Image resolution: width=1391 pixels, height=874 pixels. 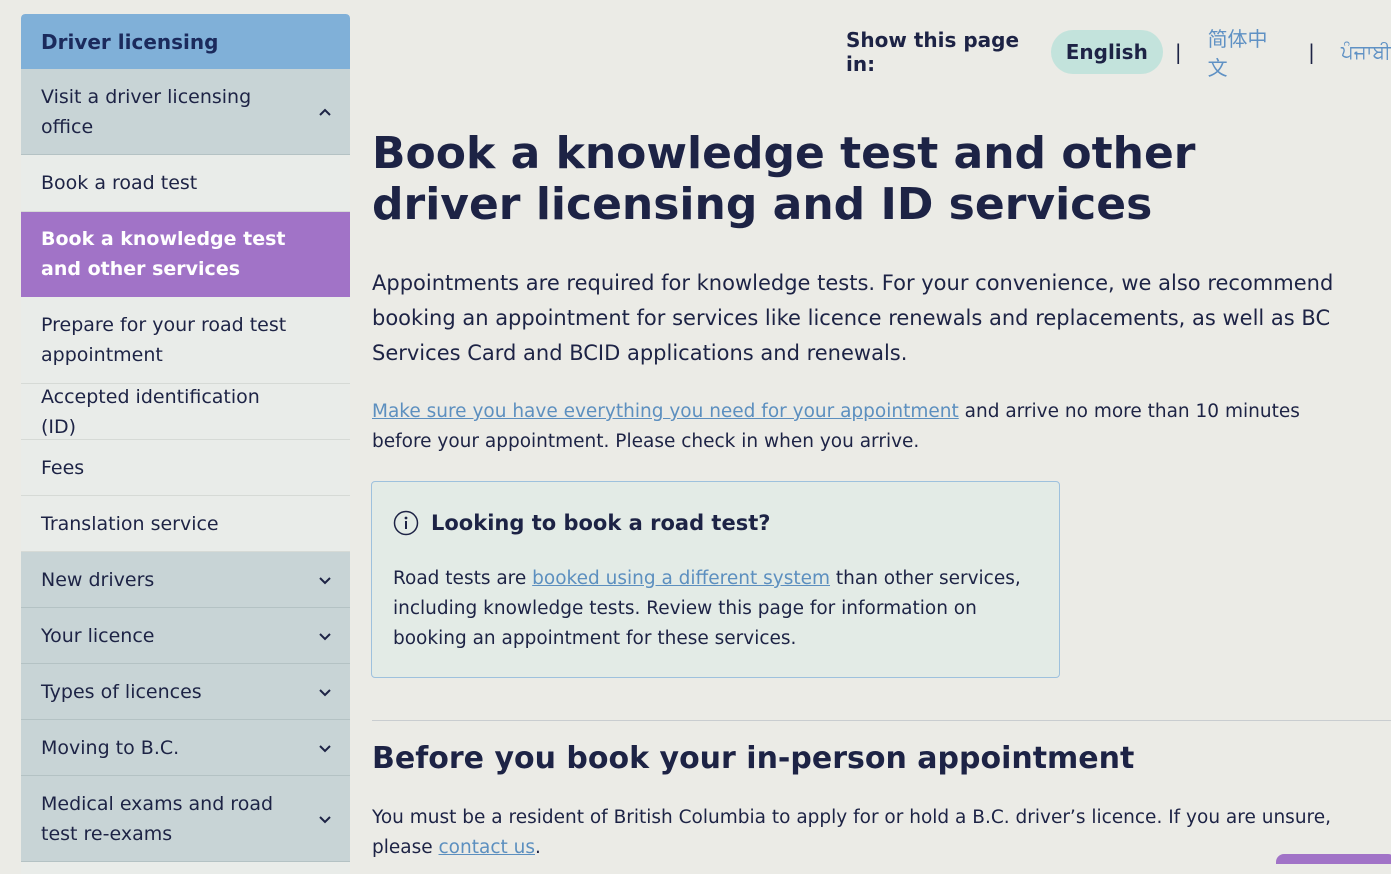 What do you see at coordinates (157, 818) in the screenshot?
I see `sidebar-item-label: Medical exams and road test re-exams` at bounding box center [157, 818].